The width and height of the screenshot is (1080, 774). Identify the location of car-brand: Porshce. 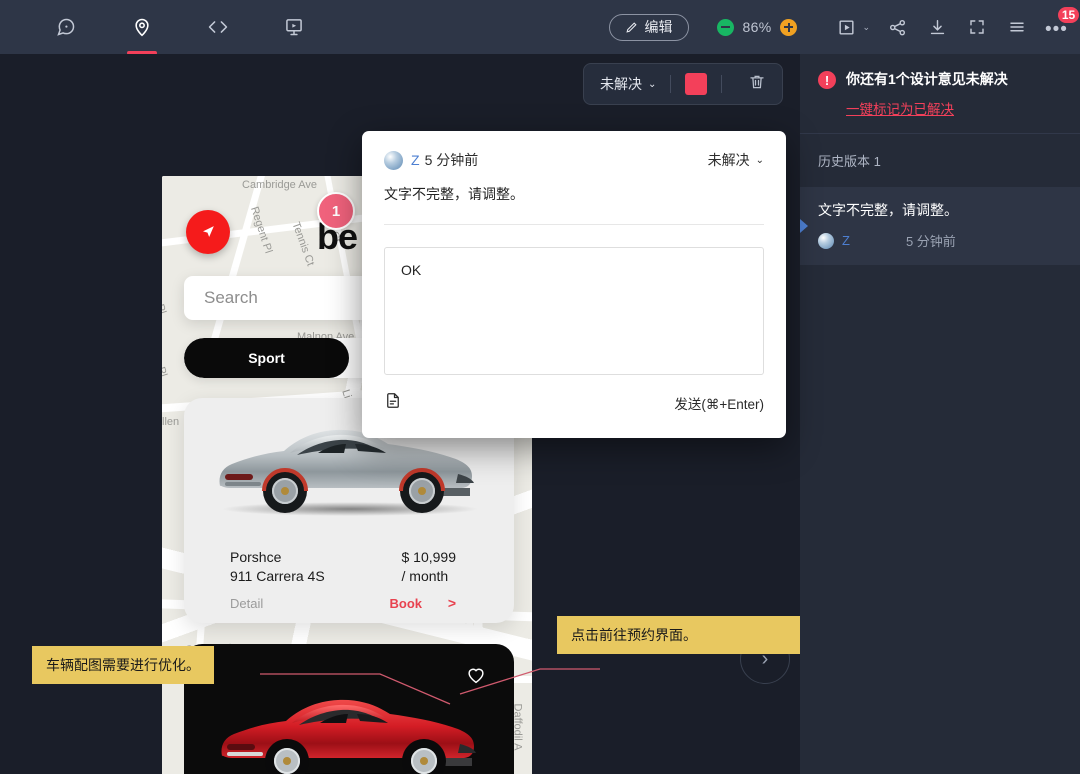
(256, 557).